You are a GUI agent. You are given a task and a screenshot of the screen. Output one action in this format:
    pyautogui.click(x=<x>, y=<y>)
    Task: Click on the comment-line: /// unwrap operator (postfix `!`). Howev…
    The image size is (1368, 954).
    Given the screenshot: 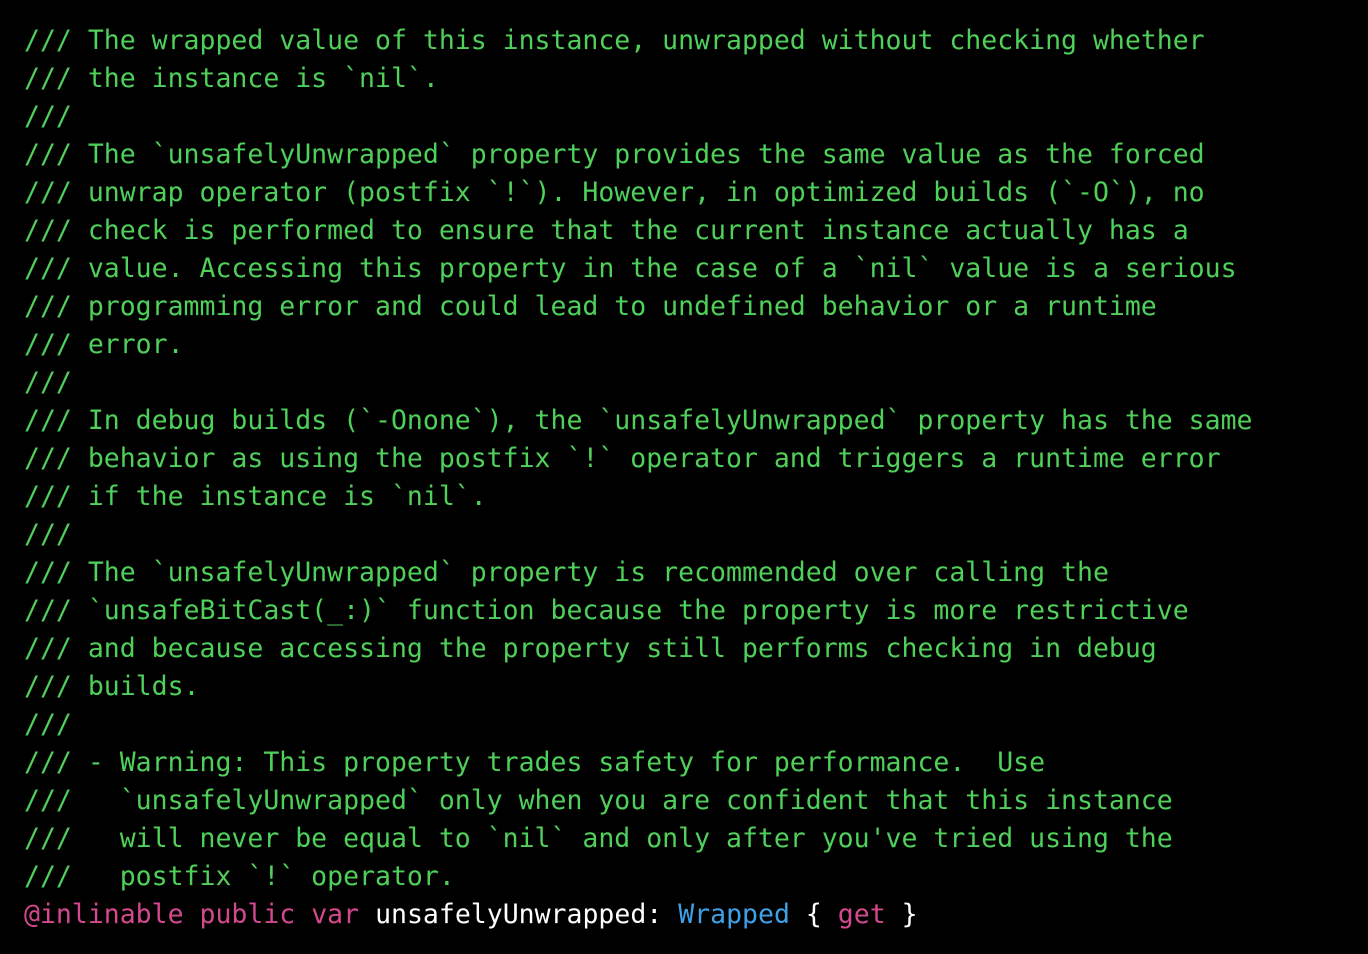 What is the action you would take?
    pyautogui.click(x=614, y=192)
    